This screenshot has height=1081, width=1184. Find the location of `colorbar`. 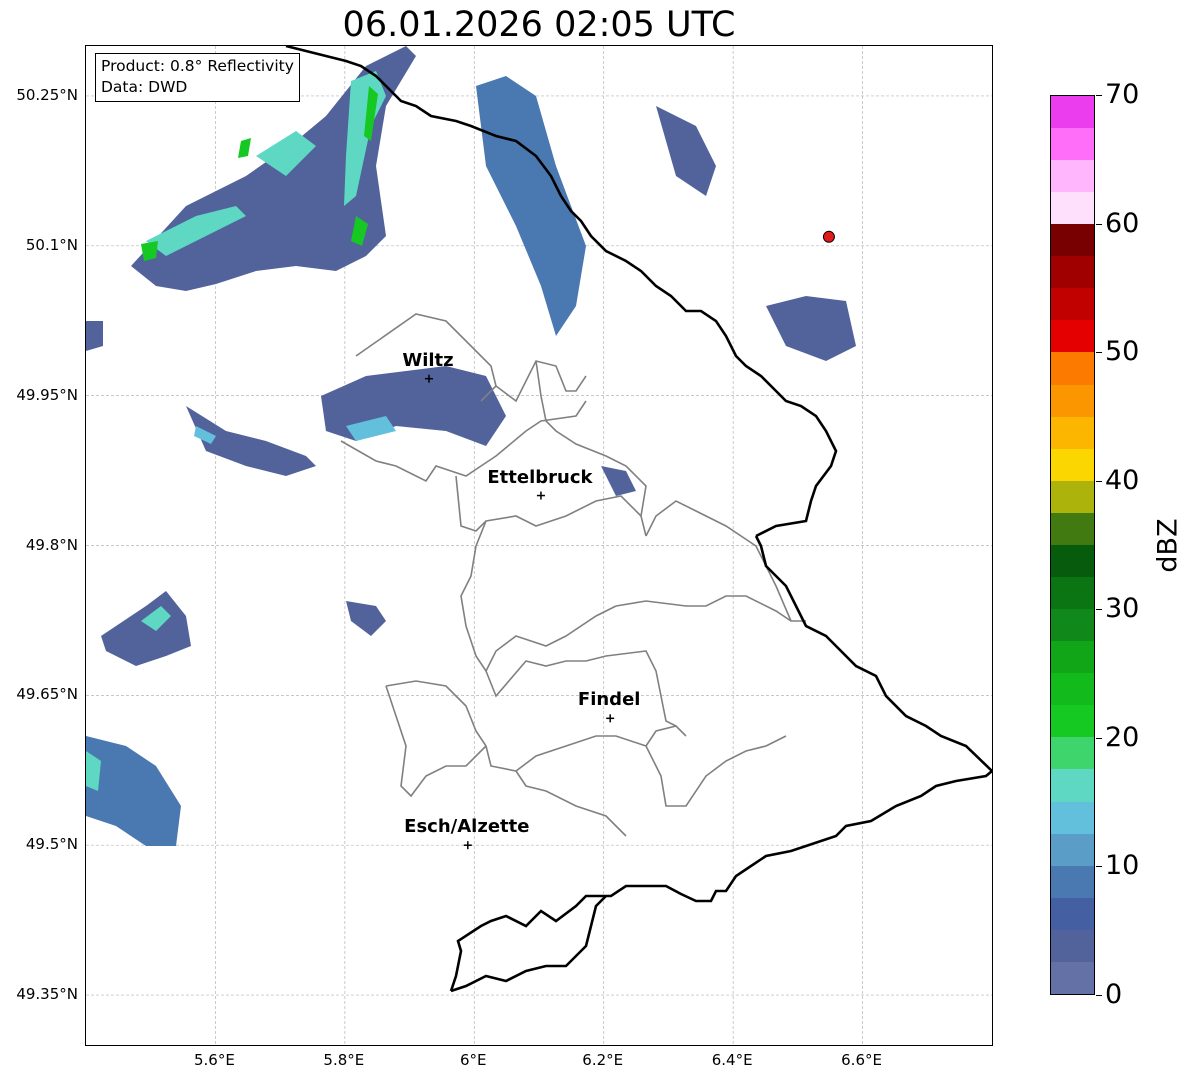

colorbar is located at coordinates (1072, 545).